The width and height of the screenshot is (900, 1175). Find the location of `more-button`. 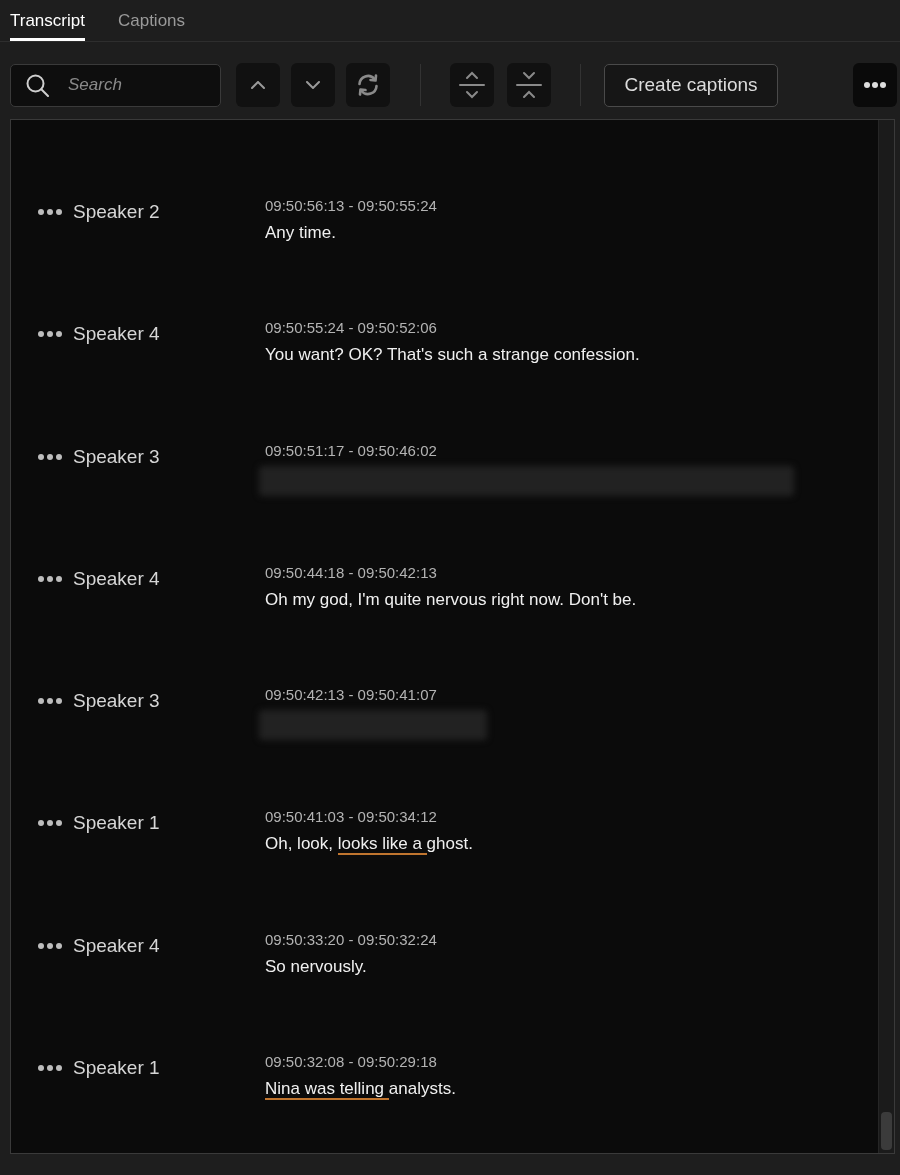

more-button is located at coordinates (875, 85).